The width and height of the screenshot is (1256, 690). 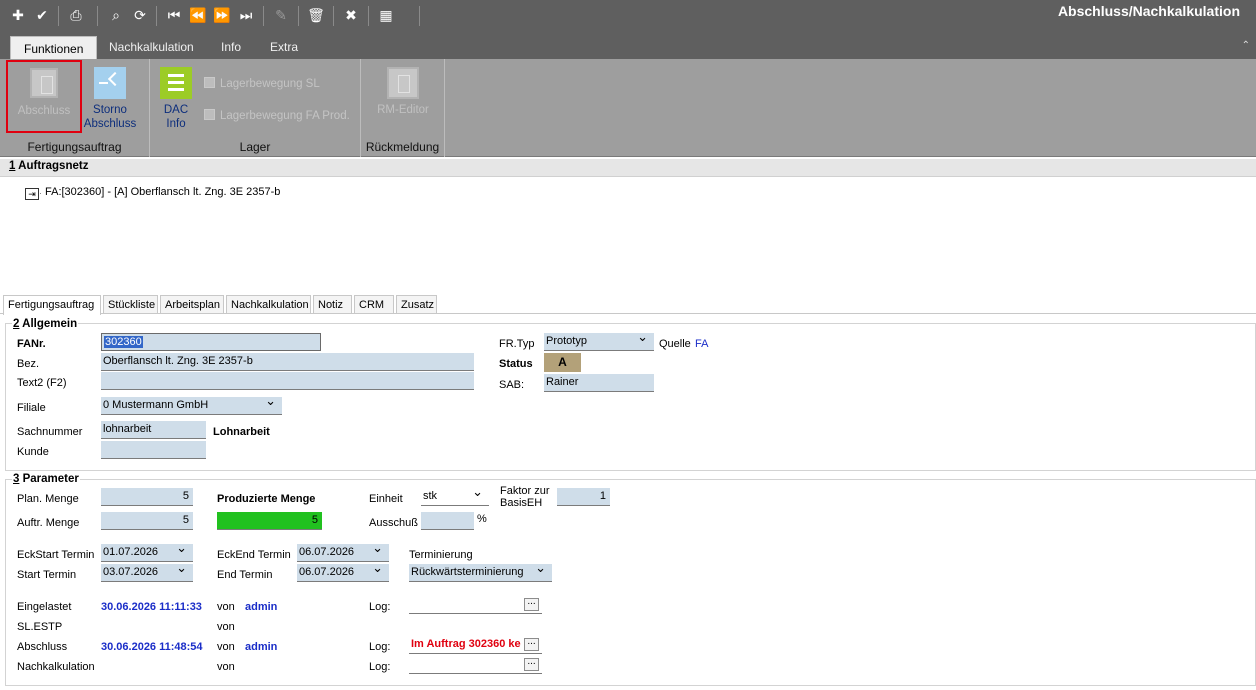 I want to click on sachnummer-description: Lohnarbeit, so click(x=241, y=432).